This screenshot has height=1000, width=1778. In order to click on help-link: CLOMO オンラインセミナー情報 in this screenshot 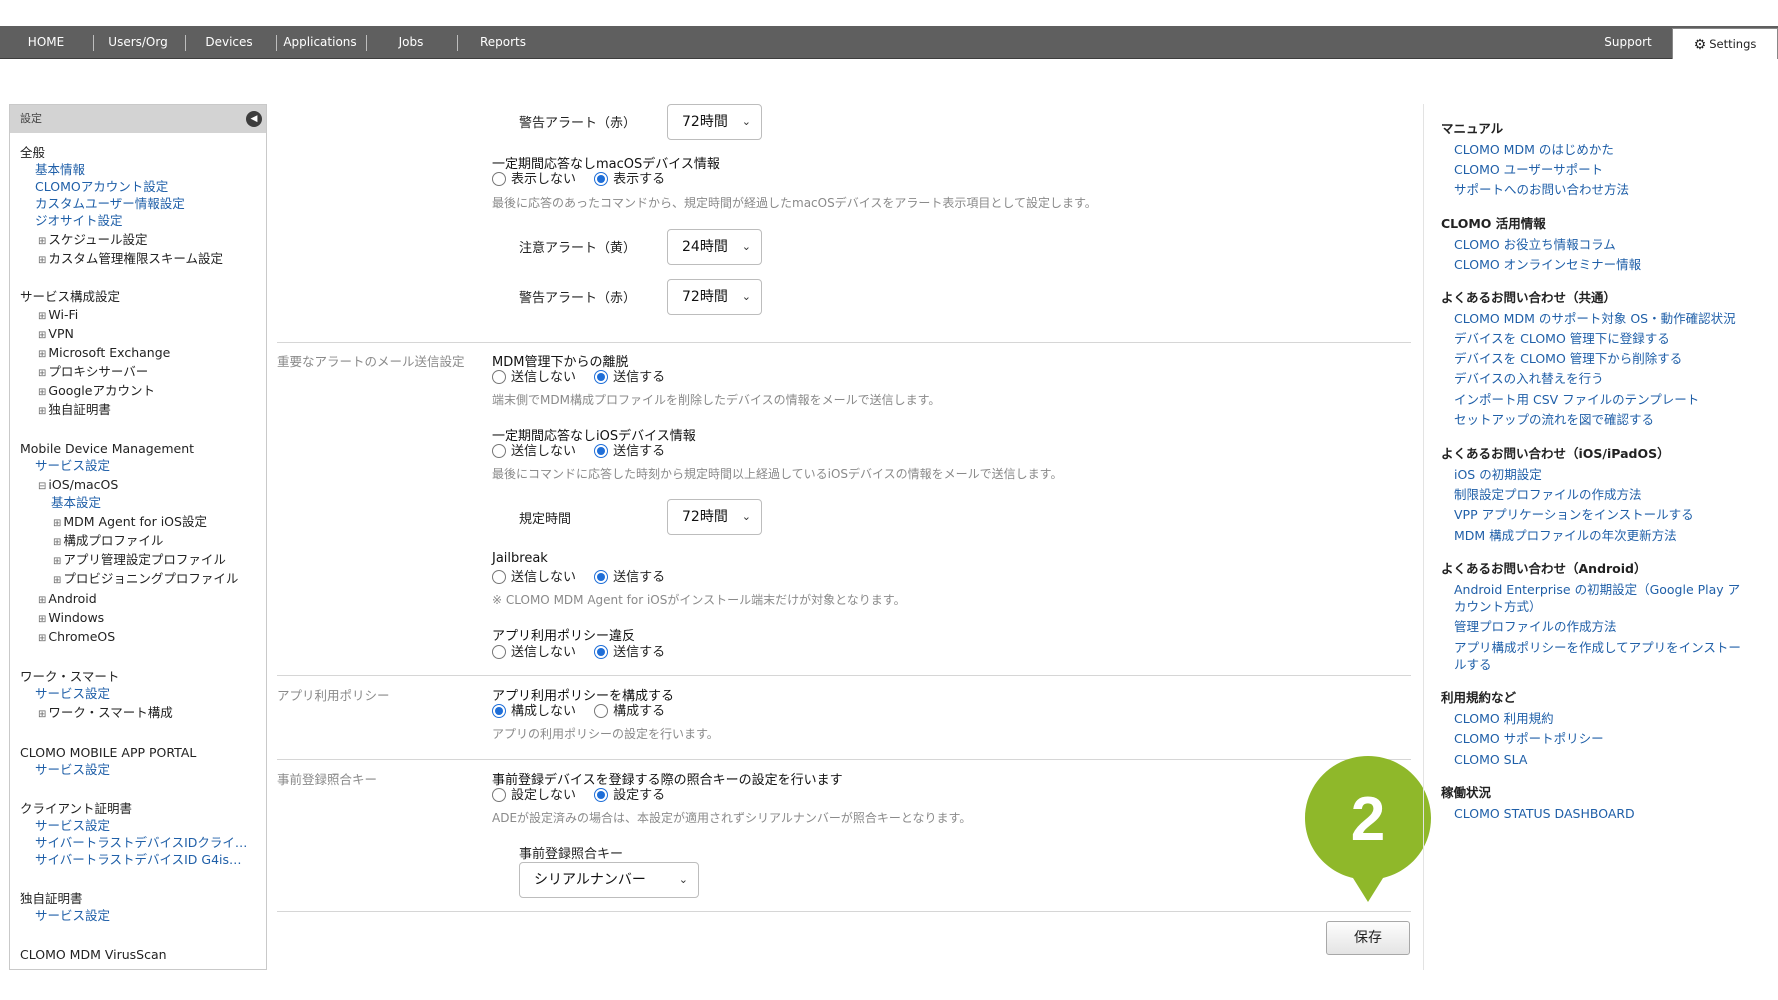, I will do `click(1547, 264)`.